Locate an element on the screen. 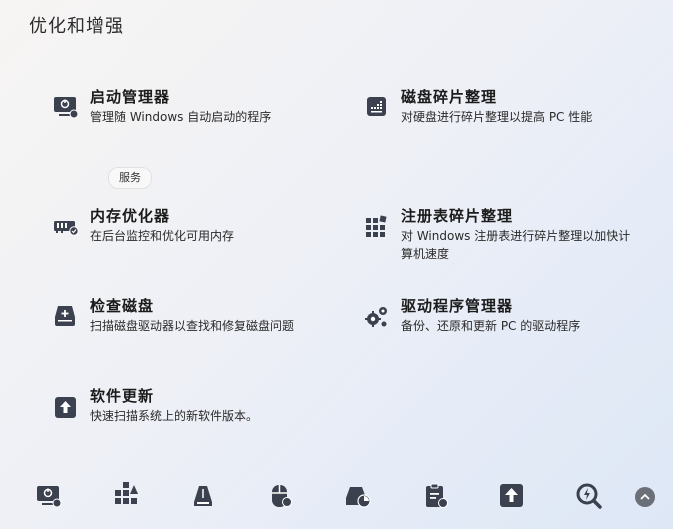 This screenshot has height=529, width=673. check-disk-icon is located at coordinates (66, 316).